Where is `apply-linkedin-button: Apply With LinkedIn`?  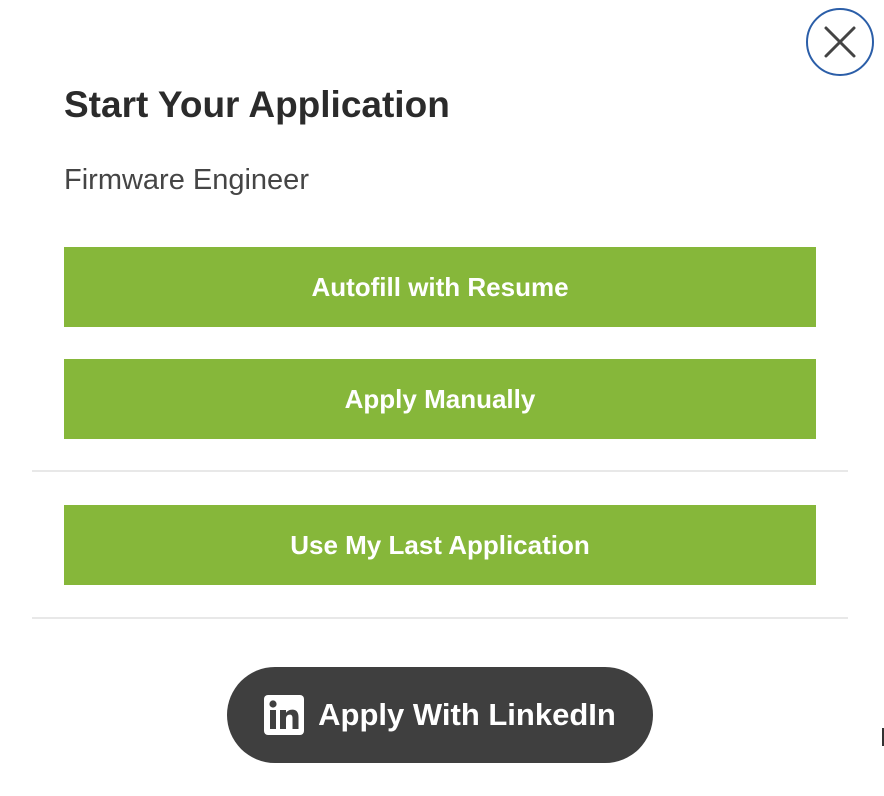 apply-linkedin-button: Apply With LinkedIn is located at coordinates (440, 715).